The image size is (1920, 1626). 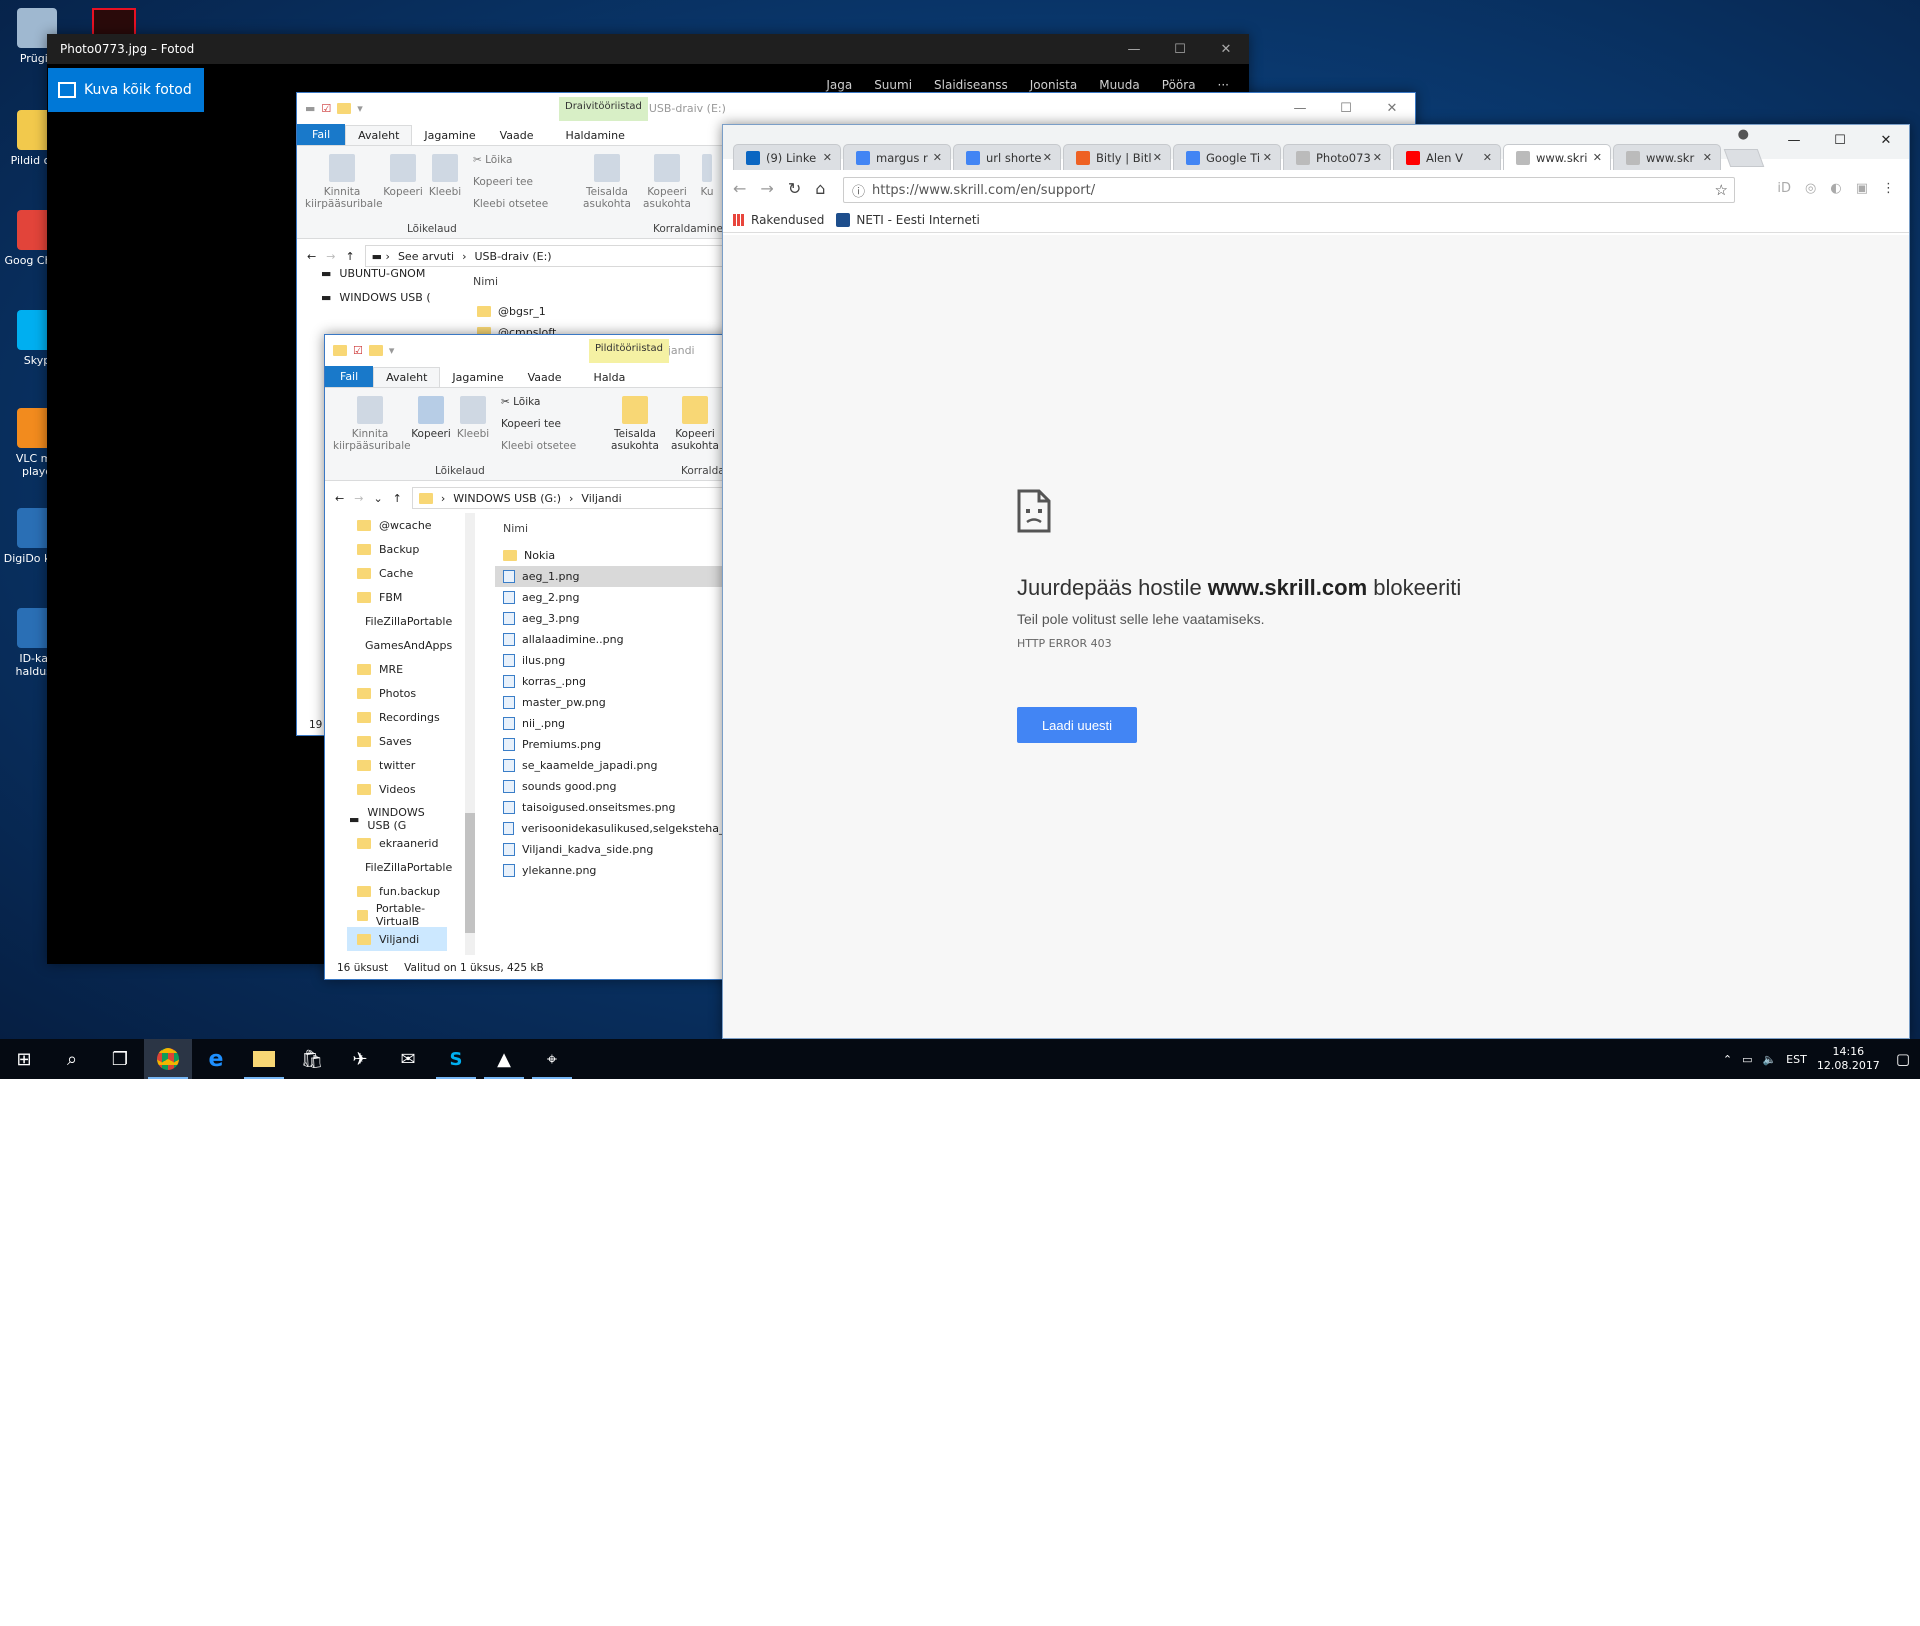 What do you see at coordinates (321, 134) in the screenshot?
I see `ribbon-tab: Fail` at bounding box center [321, 134].